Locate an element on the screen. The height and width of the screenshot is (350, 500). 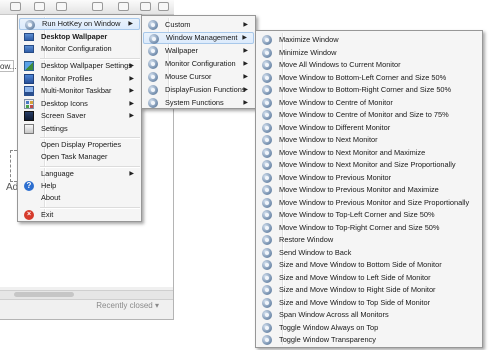
menu-item-settings: Settings is located at coordinates (79, 129).